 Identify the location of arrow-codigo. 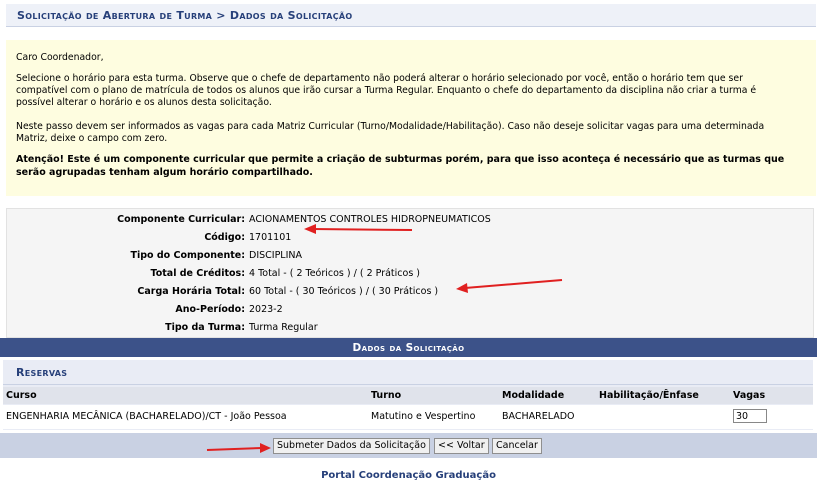
(358, 229).